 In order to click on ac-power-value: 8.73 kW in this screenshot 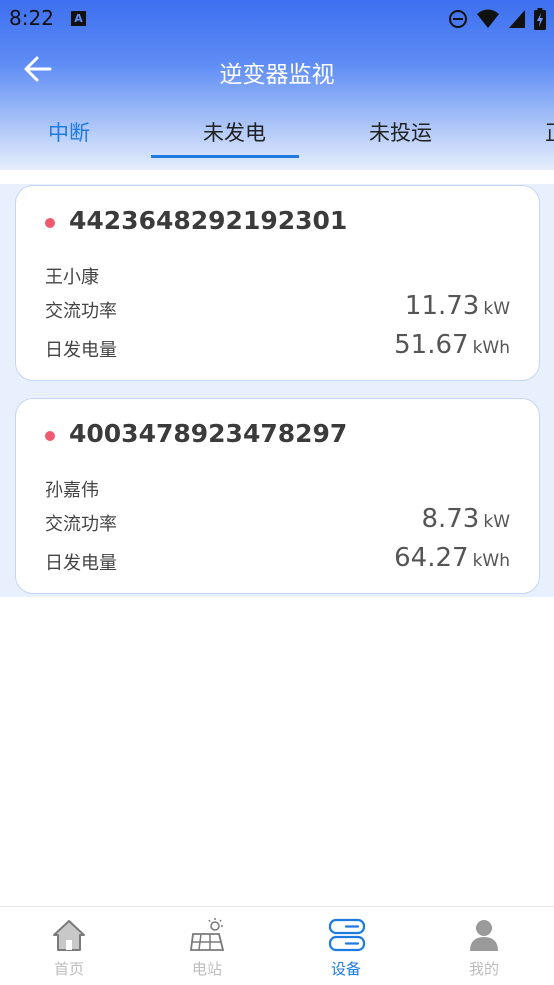, I will do `click(465, 519)`.